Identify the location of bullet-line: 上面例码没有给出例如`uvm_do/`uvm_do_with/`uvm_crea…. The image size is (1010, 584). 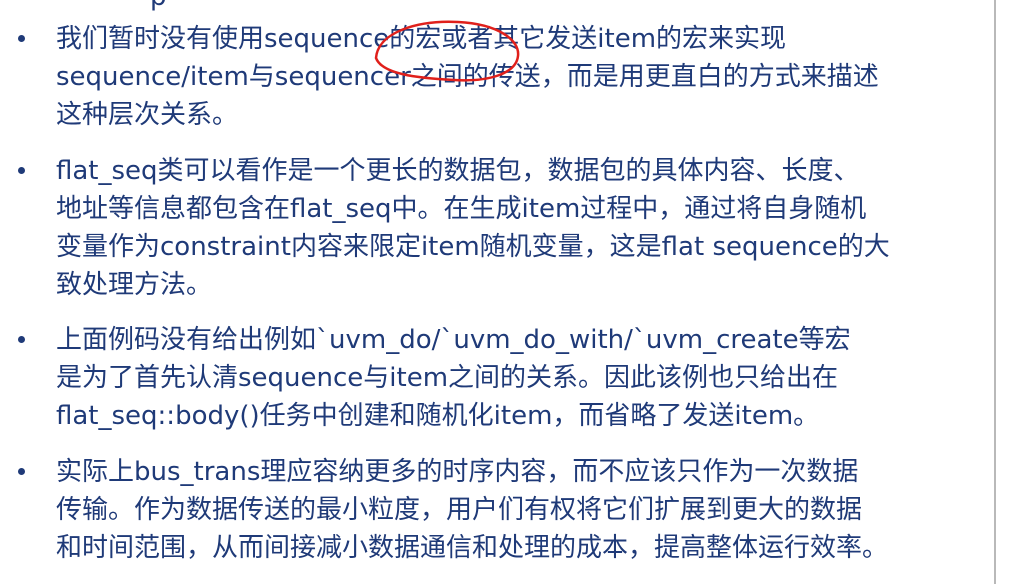
(453, 340).